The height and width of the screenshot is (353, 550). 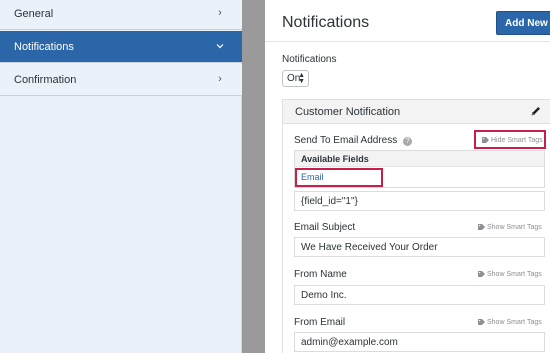 I want to click on sidebar-item-general: General ›, so click(x=121, y=15).